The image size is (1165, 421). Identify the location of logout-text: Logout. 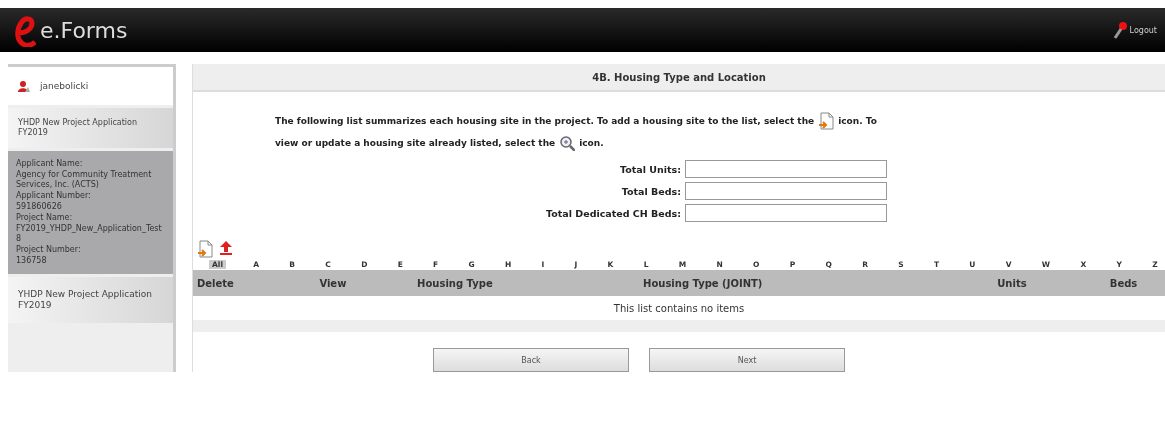
(1143, 30).